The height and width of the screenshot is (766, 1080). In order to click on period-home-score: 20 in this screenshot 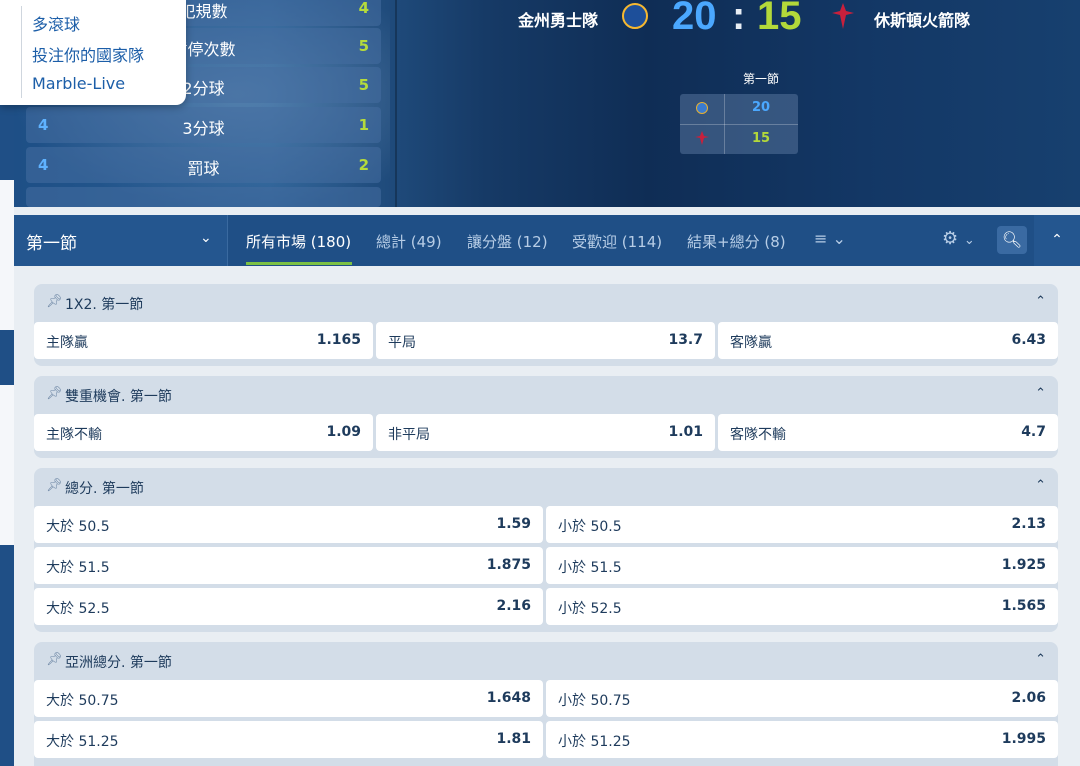, I will do `click(761, 107)`.